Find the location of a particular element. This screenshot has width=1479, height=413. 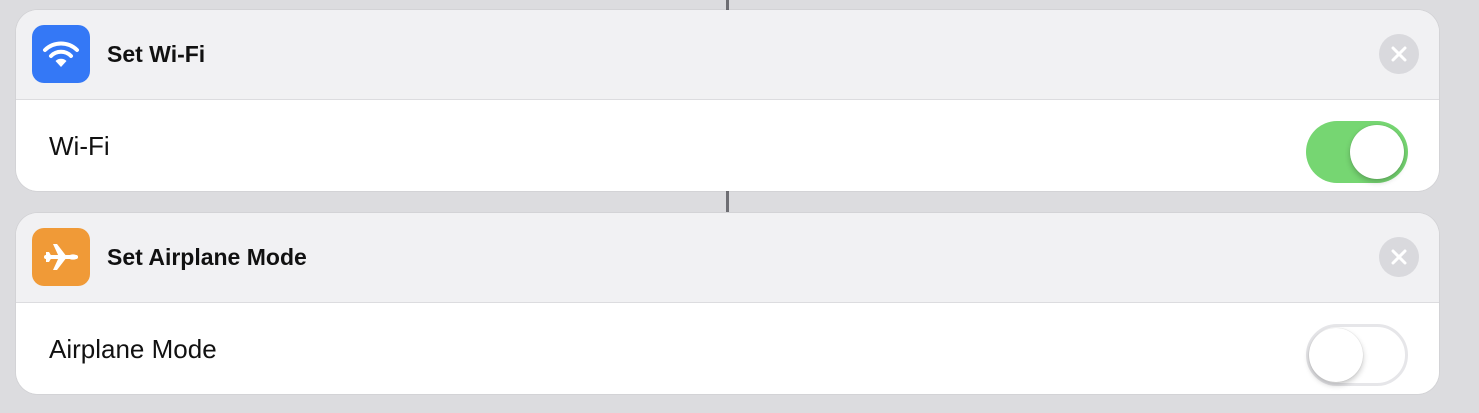

setting-label: Airplane Mode is located at coordinates (133, 349).